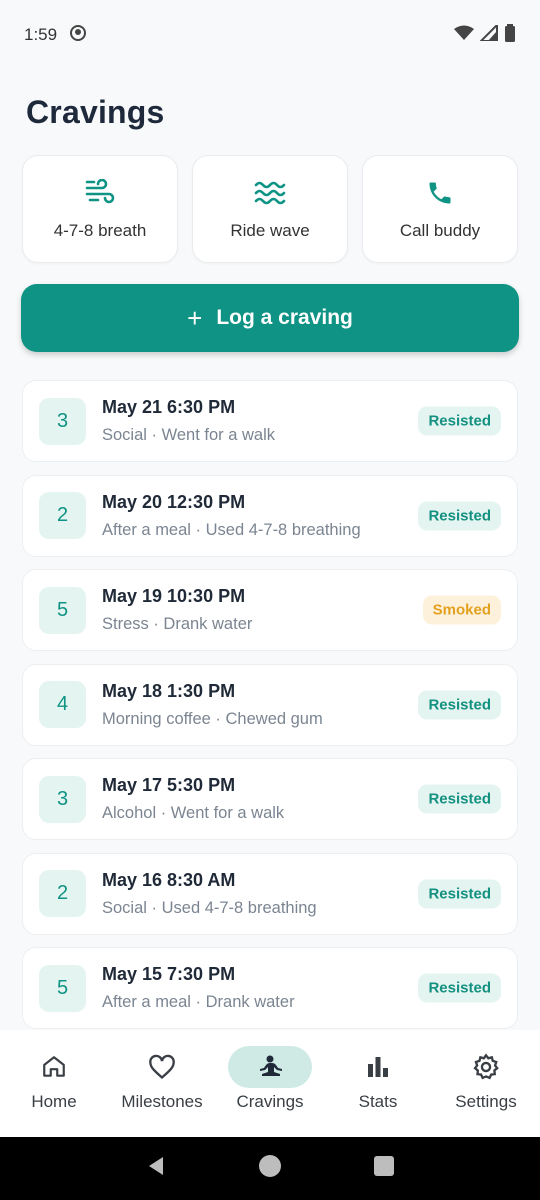  I want to click on status-time: 1:59, so click(41, 34).